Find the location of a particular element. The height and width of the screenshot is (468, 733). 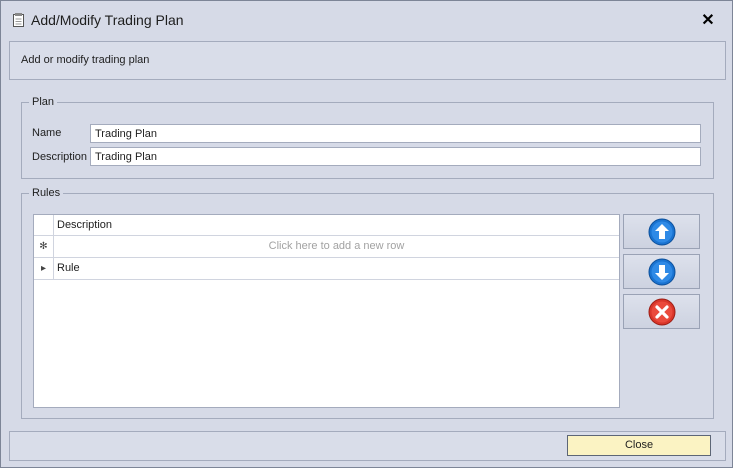

description-header: Add or modify trading plan is located at coordinates (367, 60).